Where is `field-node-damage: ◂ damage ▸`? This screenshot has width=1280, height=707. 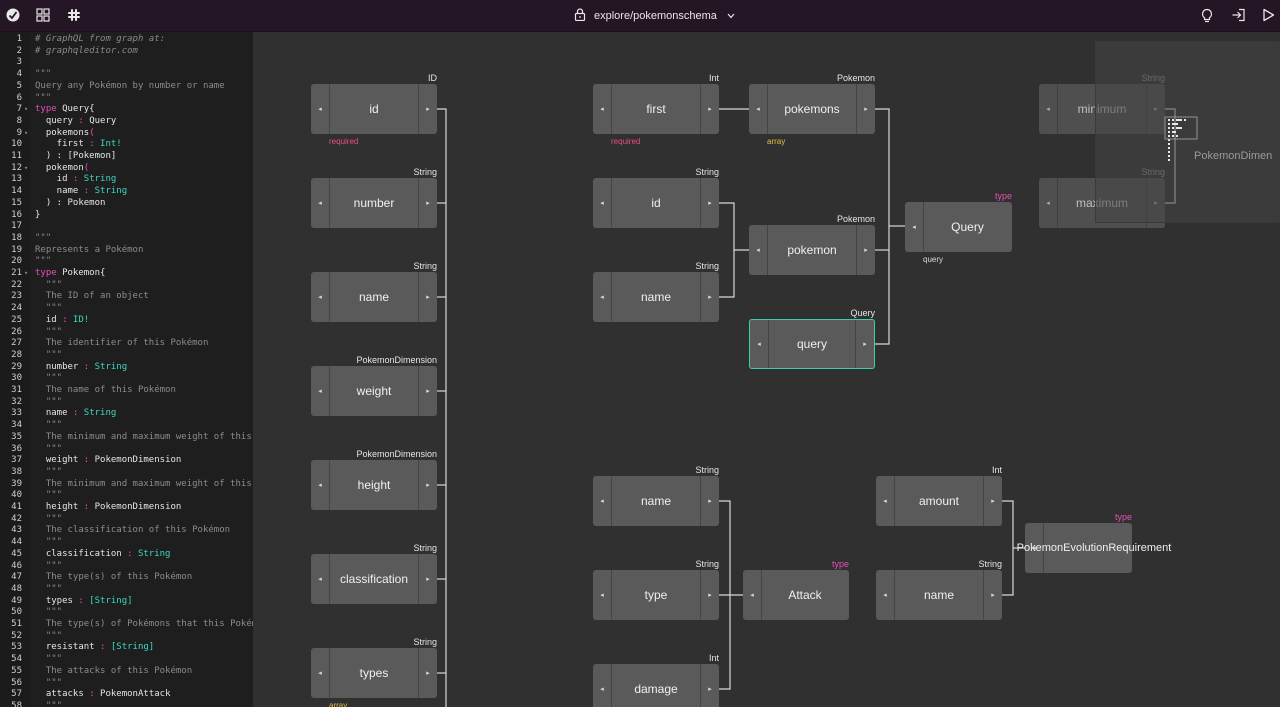
field-node-damage: ◂ damage ▸ is located at coordinates (656, 685).